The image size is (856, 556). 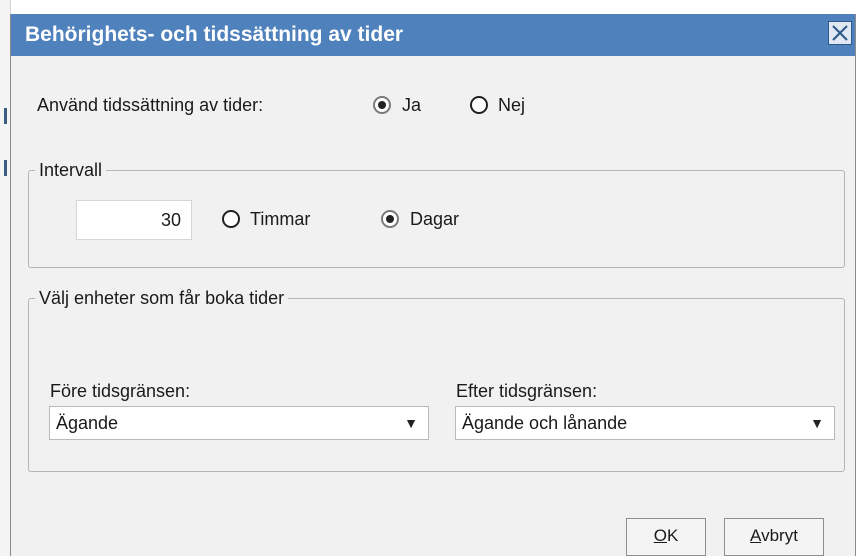 I want to click on use-timing-no-radio, so click(x=479, y=105).